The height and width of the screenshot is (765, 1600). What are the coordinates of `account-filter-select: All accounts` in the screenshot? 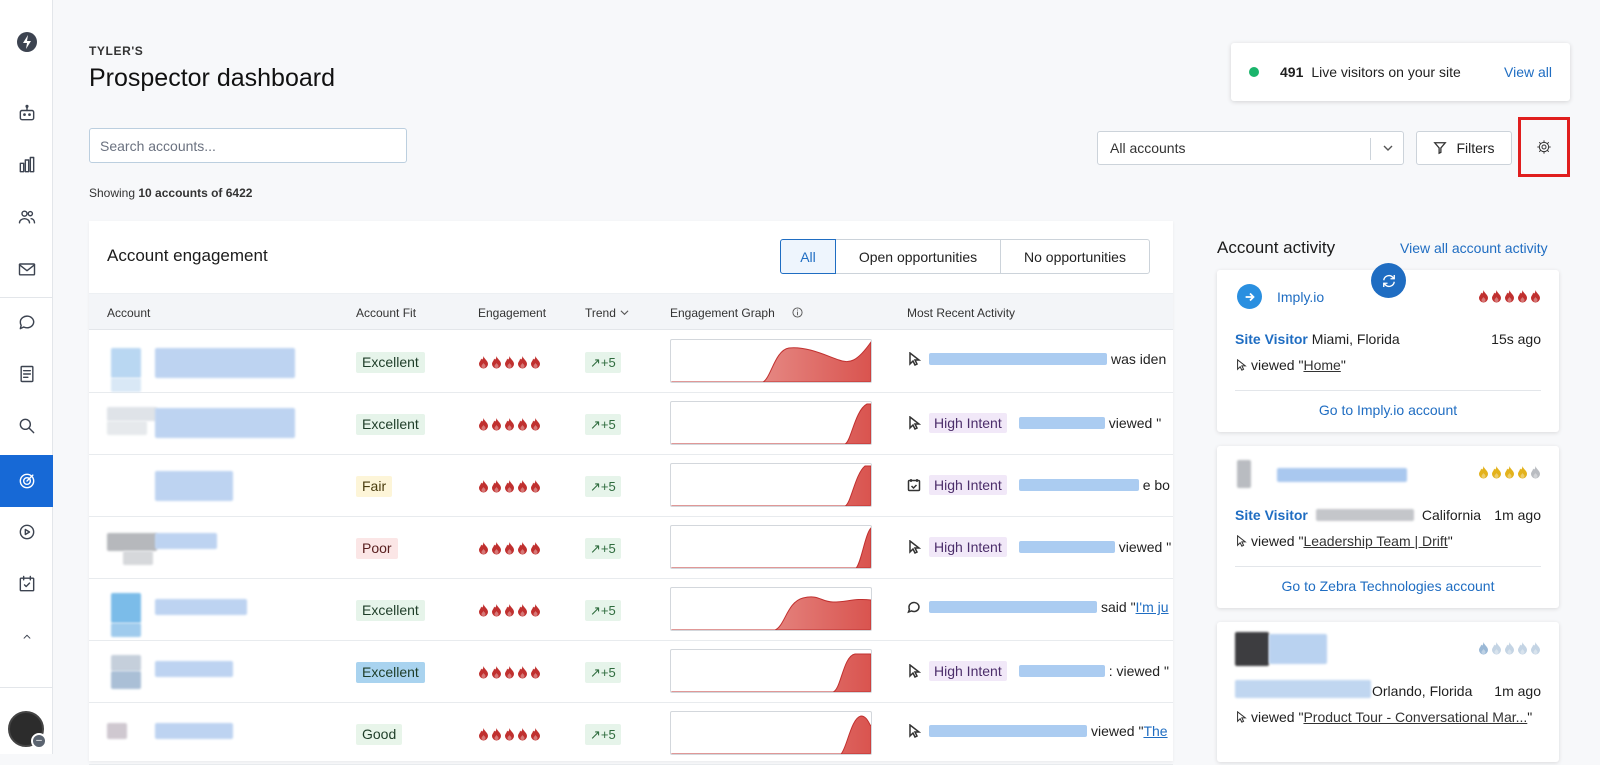 It's located at (1250, 148).